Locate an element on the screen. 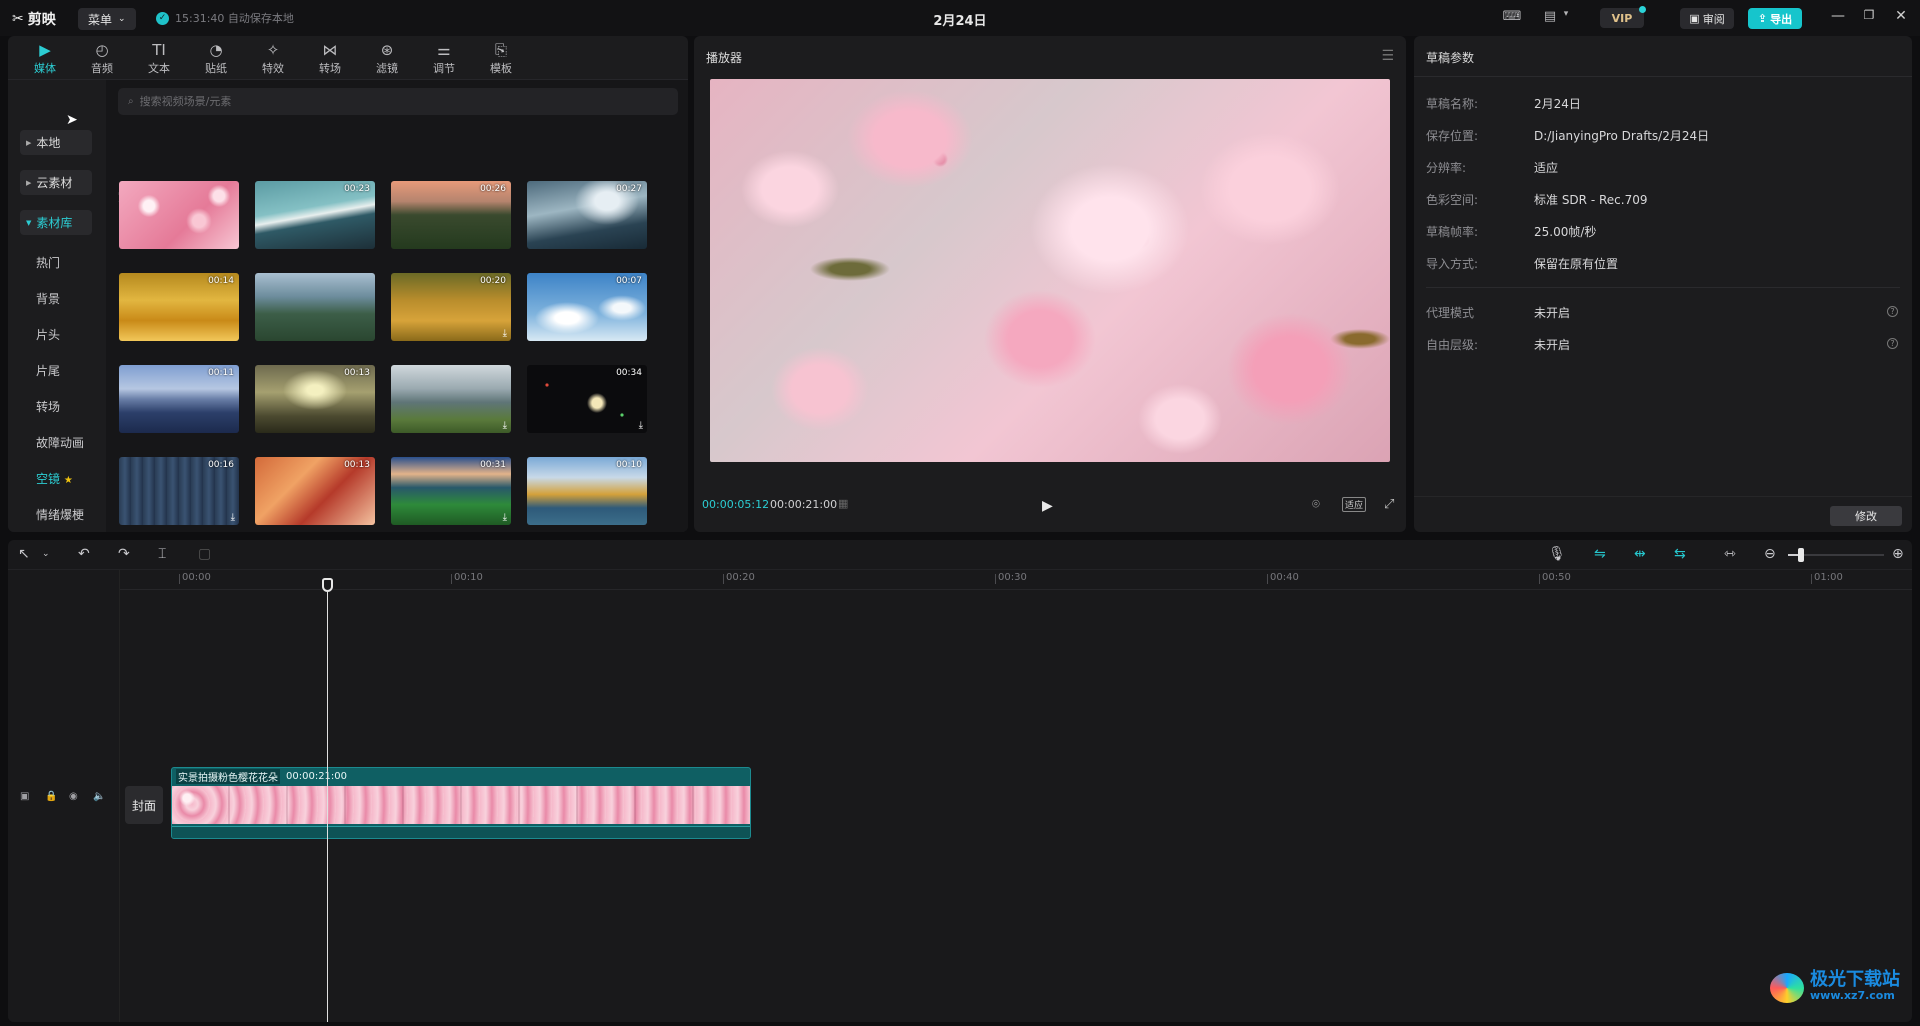 The height and width of the screenshot is (1026, 1920). menu-button: 菜单 ⌄ is located at coordinates (107, 19).